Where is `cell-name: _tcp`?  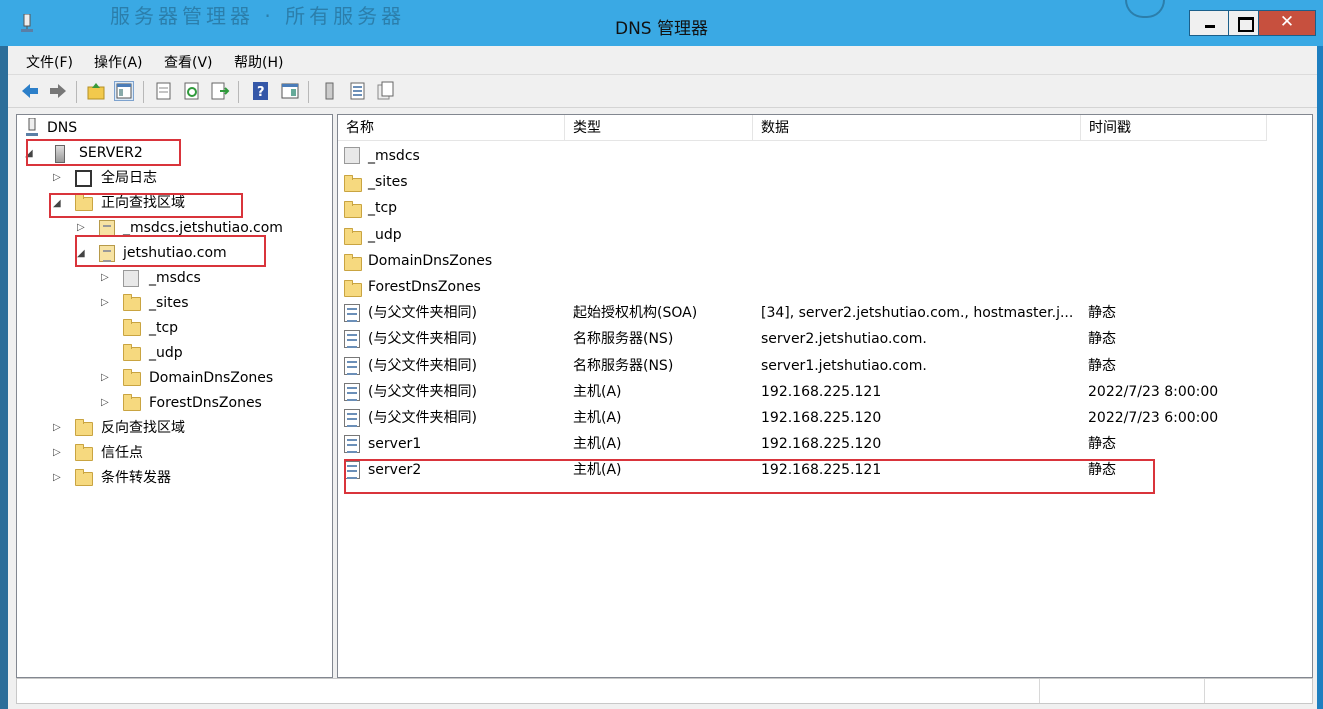
cell-name: _tcp is located at coordinates (383, 208).